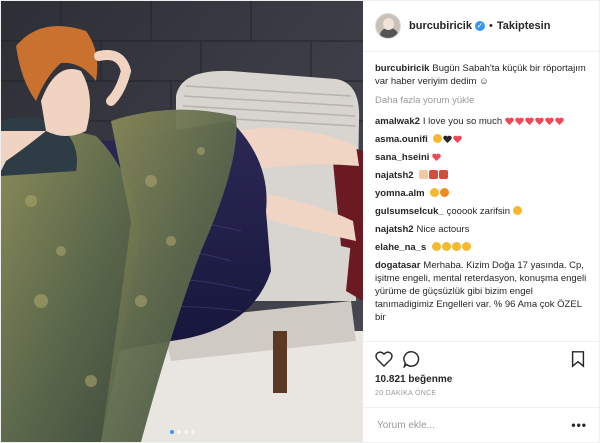 Image resolution: width=600 pixels, height=443 pixels. Describe the element at coordinates (478, 211) in the screenshot. I see `comment-text: çooook zarifsin` at that location.